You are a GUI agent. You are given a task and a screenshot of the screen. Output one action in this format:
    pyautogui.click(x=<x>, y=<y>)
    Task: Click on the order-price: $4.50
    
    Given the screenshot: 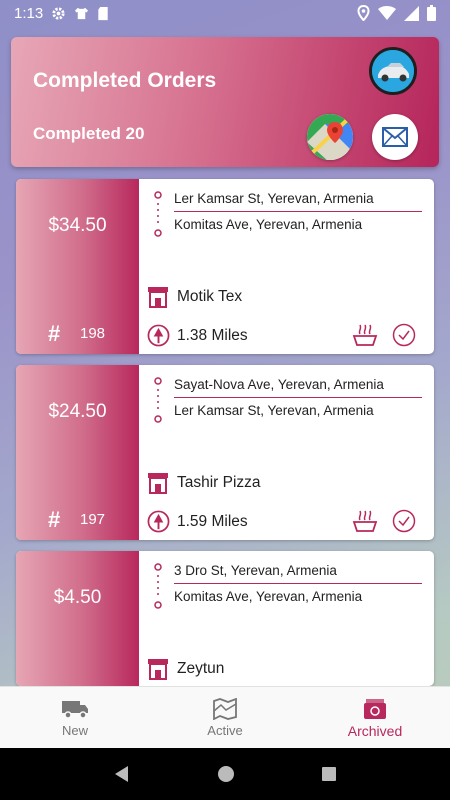 What is the action you would take?
    pyautogui.click(x=77, y=597)
    